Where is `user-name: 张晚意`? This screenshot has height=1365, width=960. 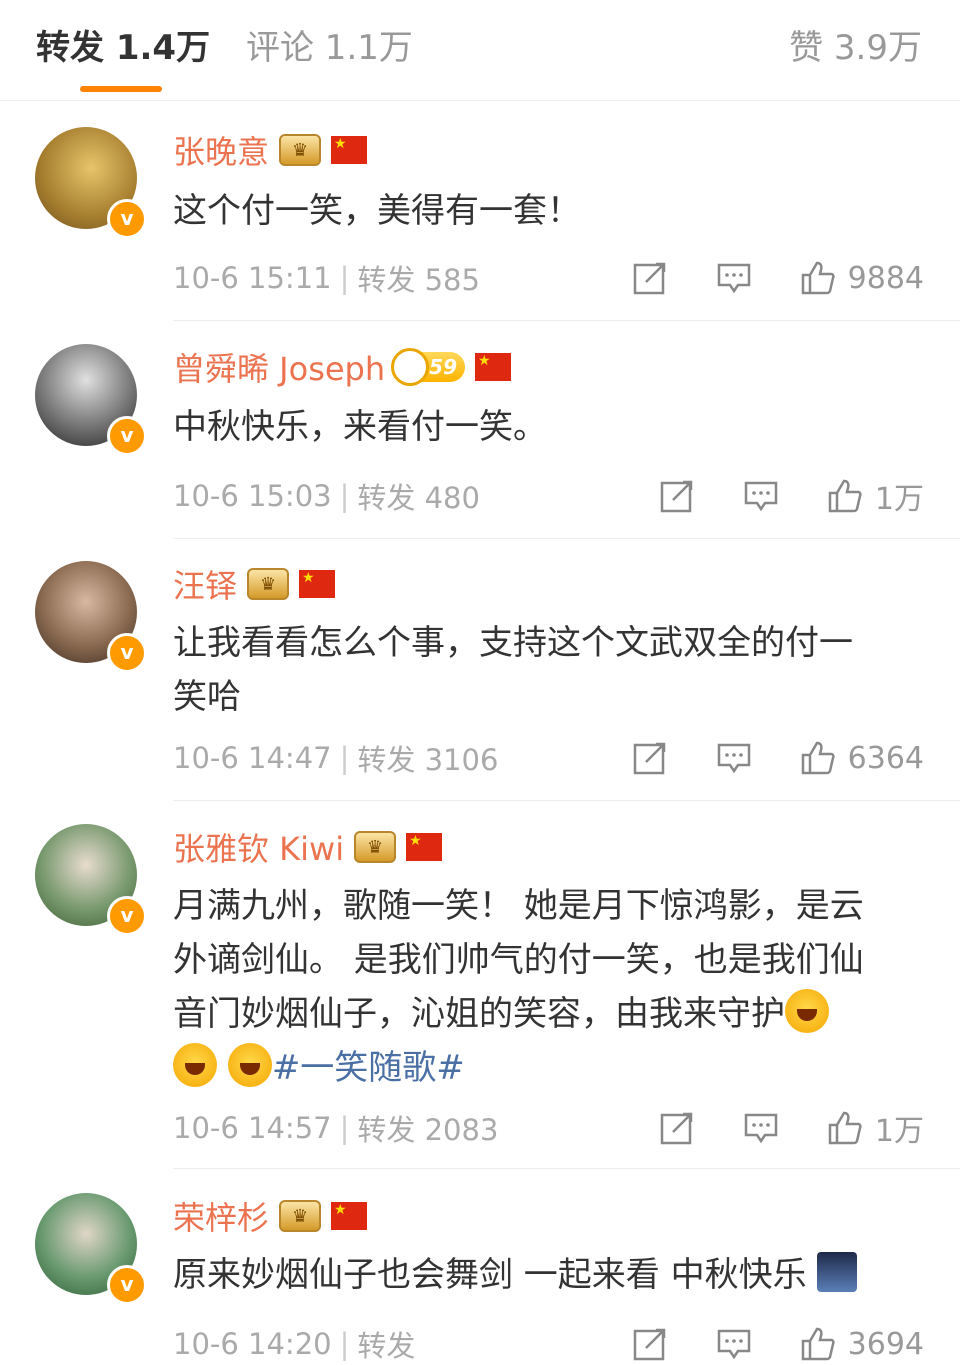 user-name: 张晚意 is located at coordinates (221, 150).